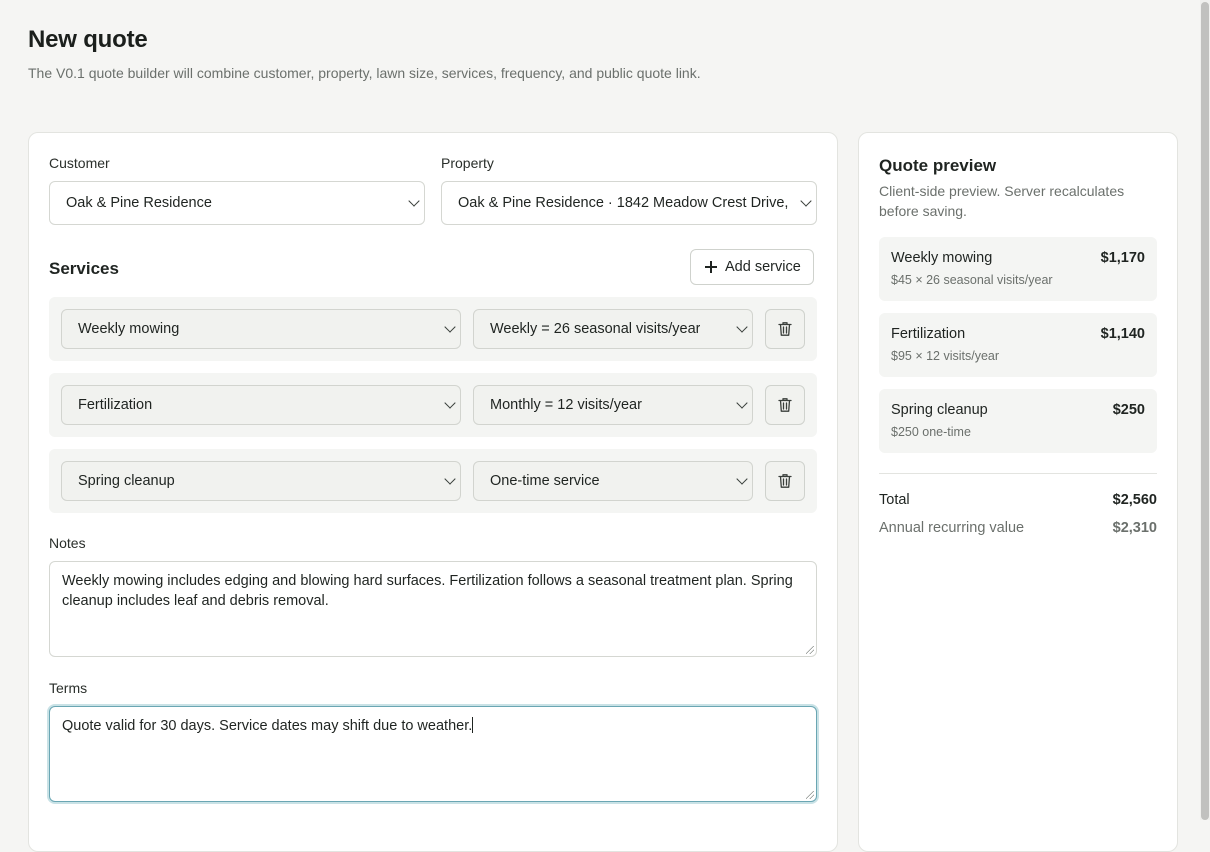 The image size is (1210, 852). What do you see at coordinates (79, 163) in the screenshot?
I see `customer-label: Customer` at bounding box center [79, 163].